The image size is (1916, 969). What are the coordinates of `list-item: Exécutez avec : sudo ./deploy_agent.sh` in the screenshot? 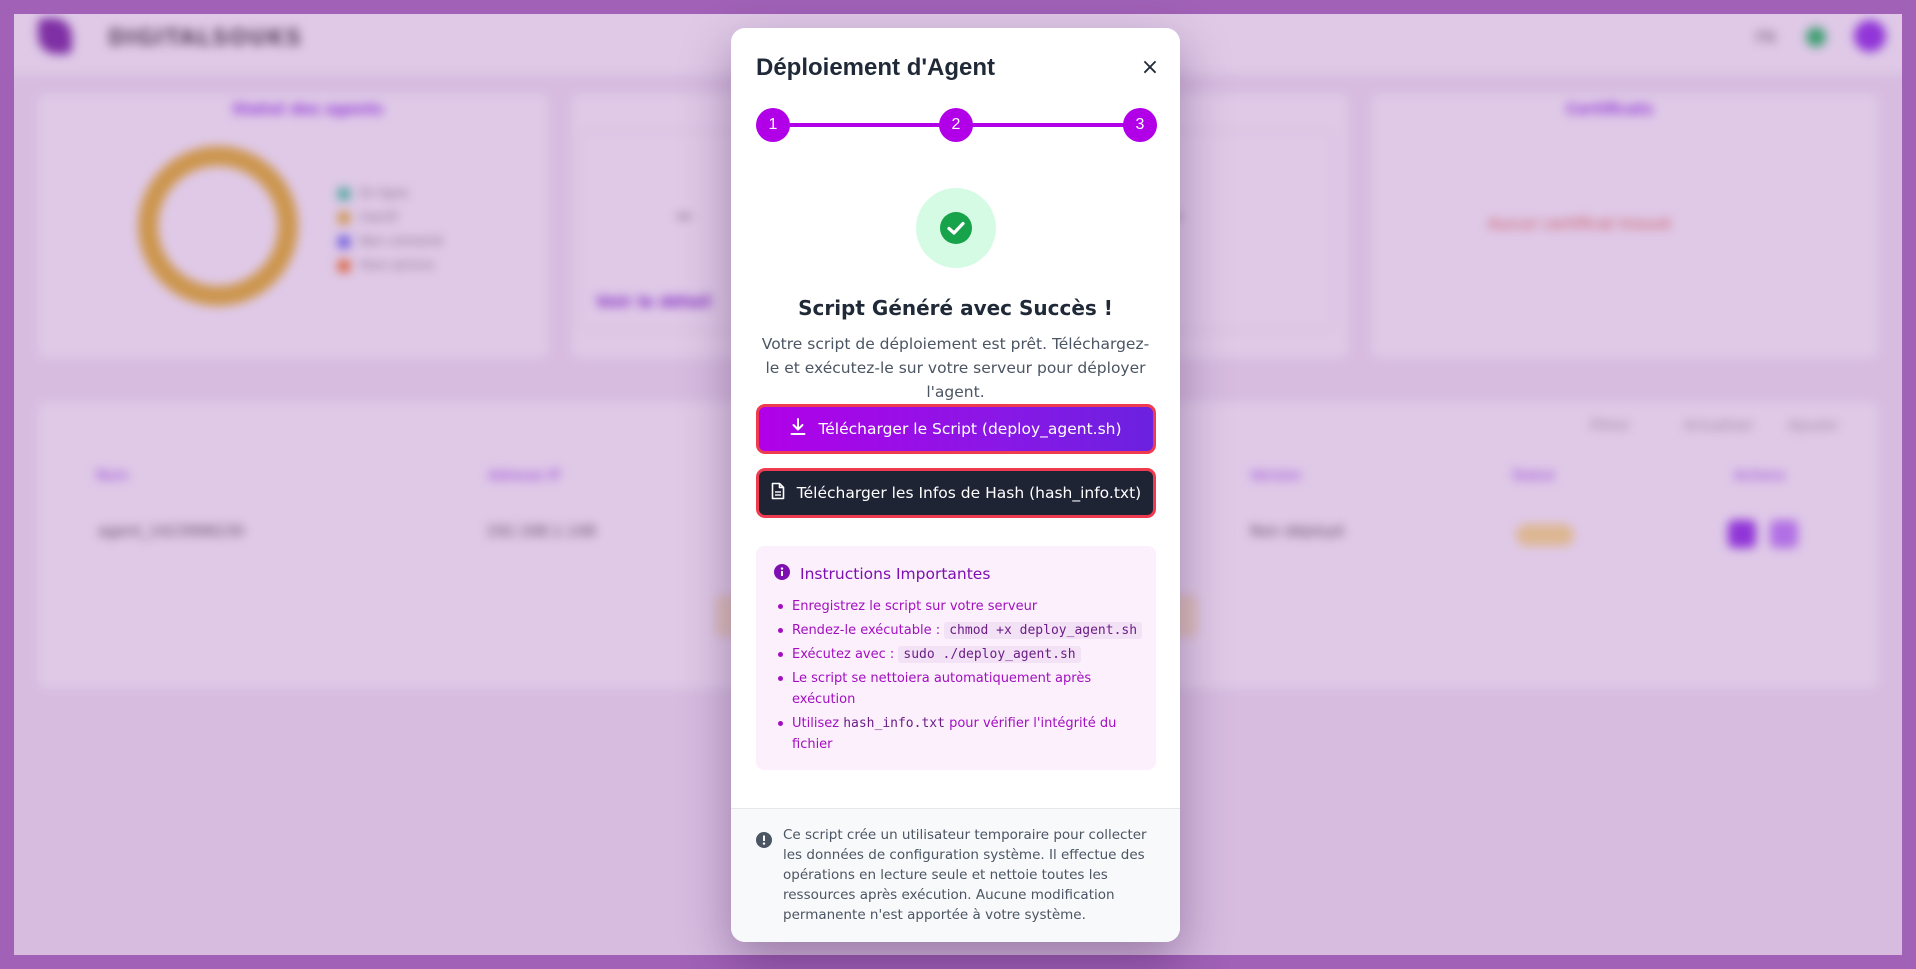 It's located at (963, 654).